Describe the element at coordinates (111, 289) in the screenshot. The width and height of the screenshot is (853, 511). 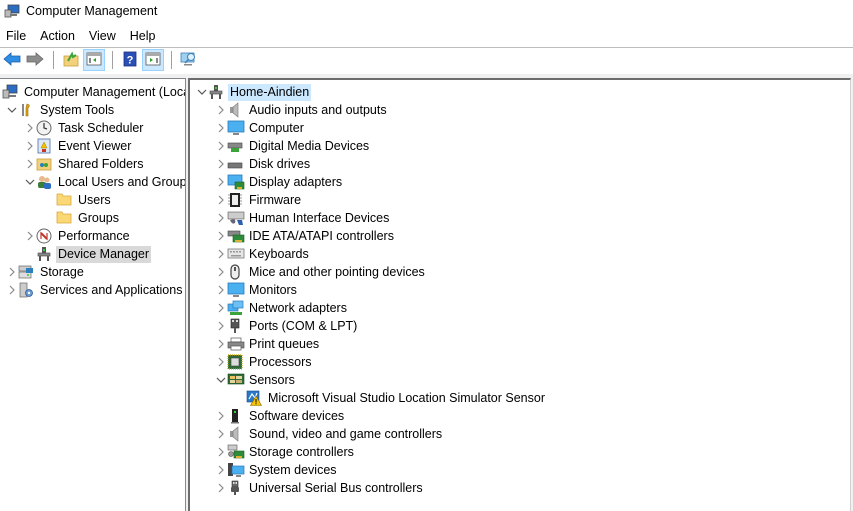
I see `tree-item-label: Services and Applications` at that location.